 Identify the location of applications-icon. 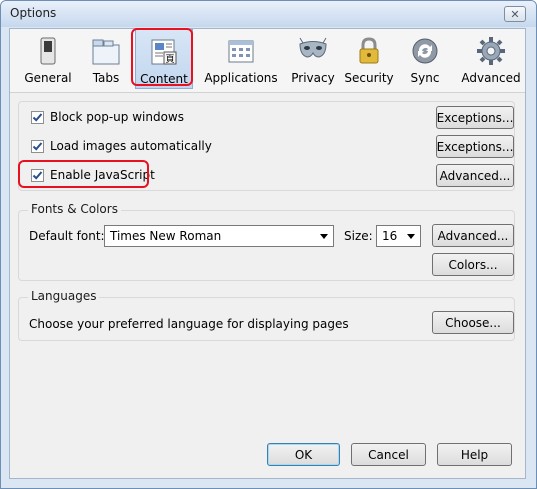
(241, 51).